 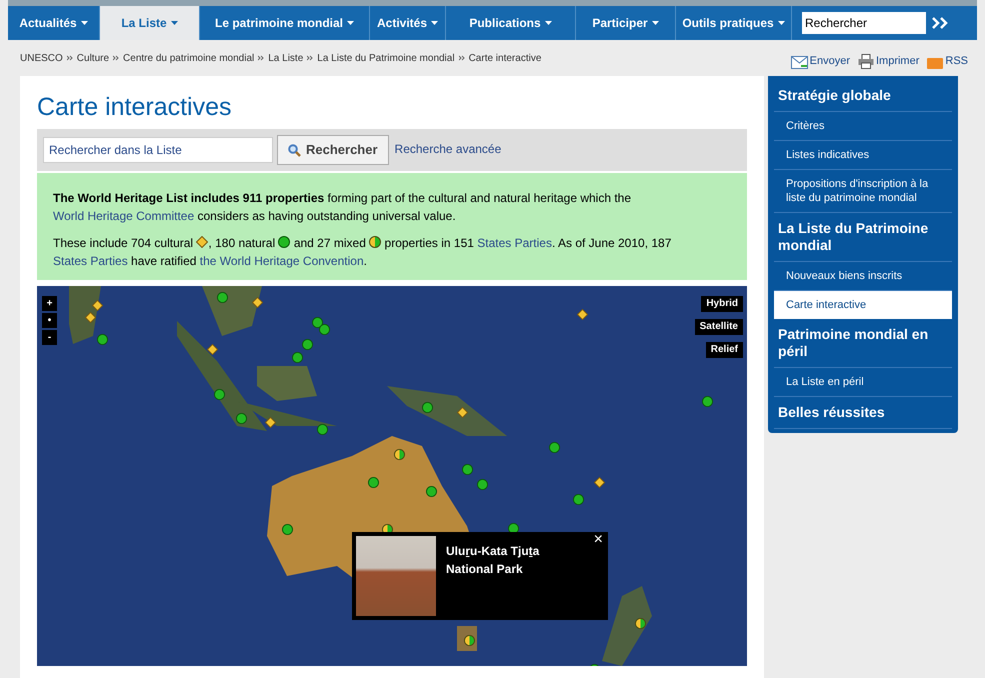 I want to click on print-link: Imprimer, so click(x=889, y=61).